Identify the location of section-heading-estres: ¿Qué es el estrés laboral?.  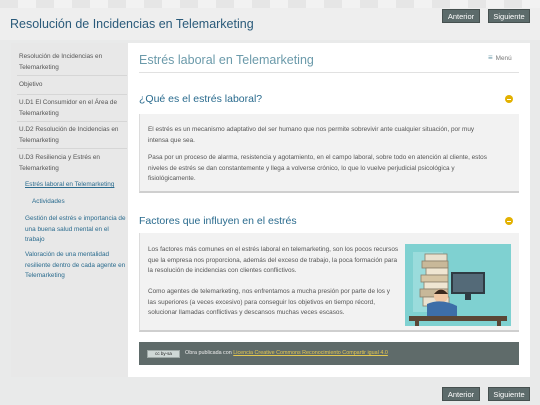
(201, 99).